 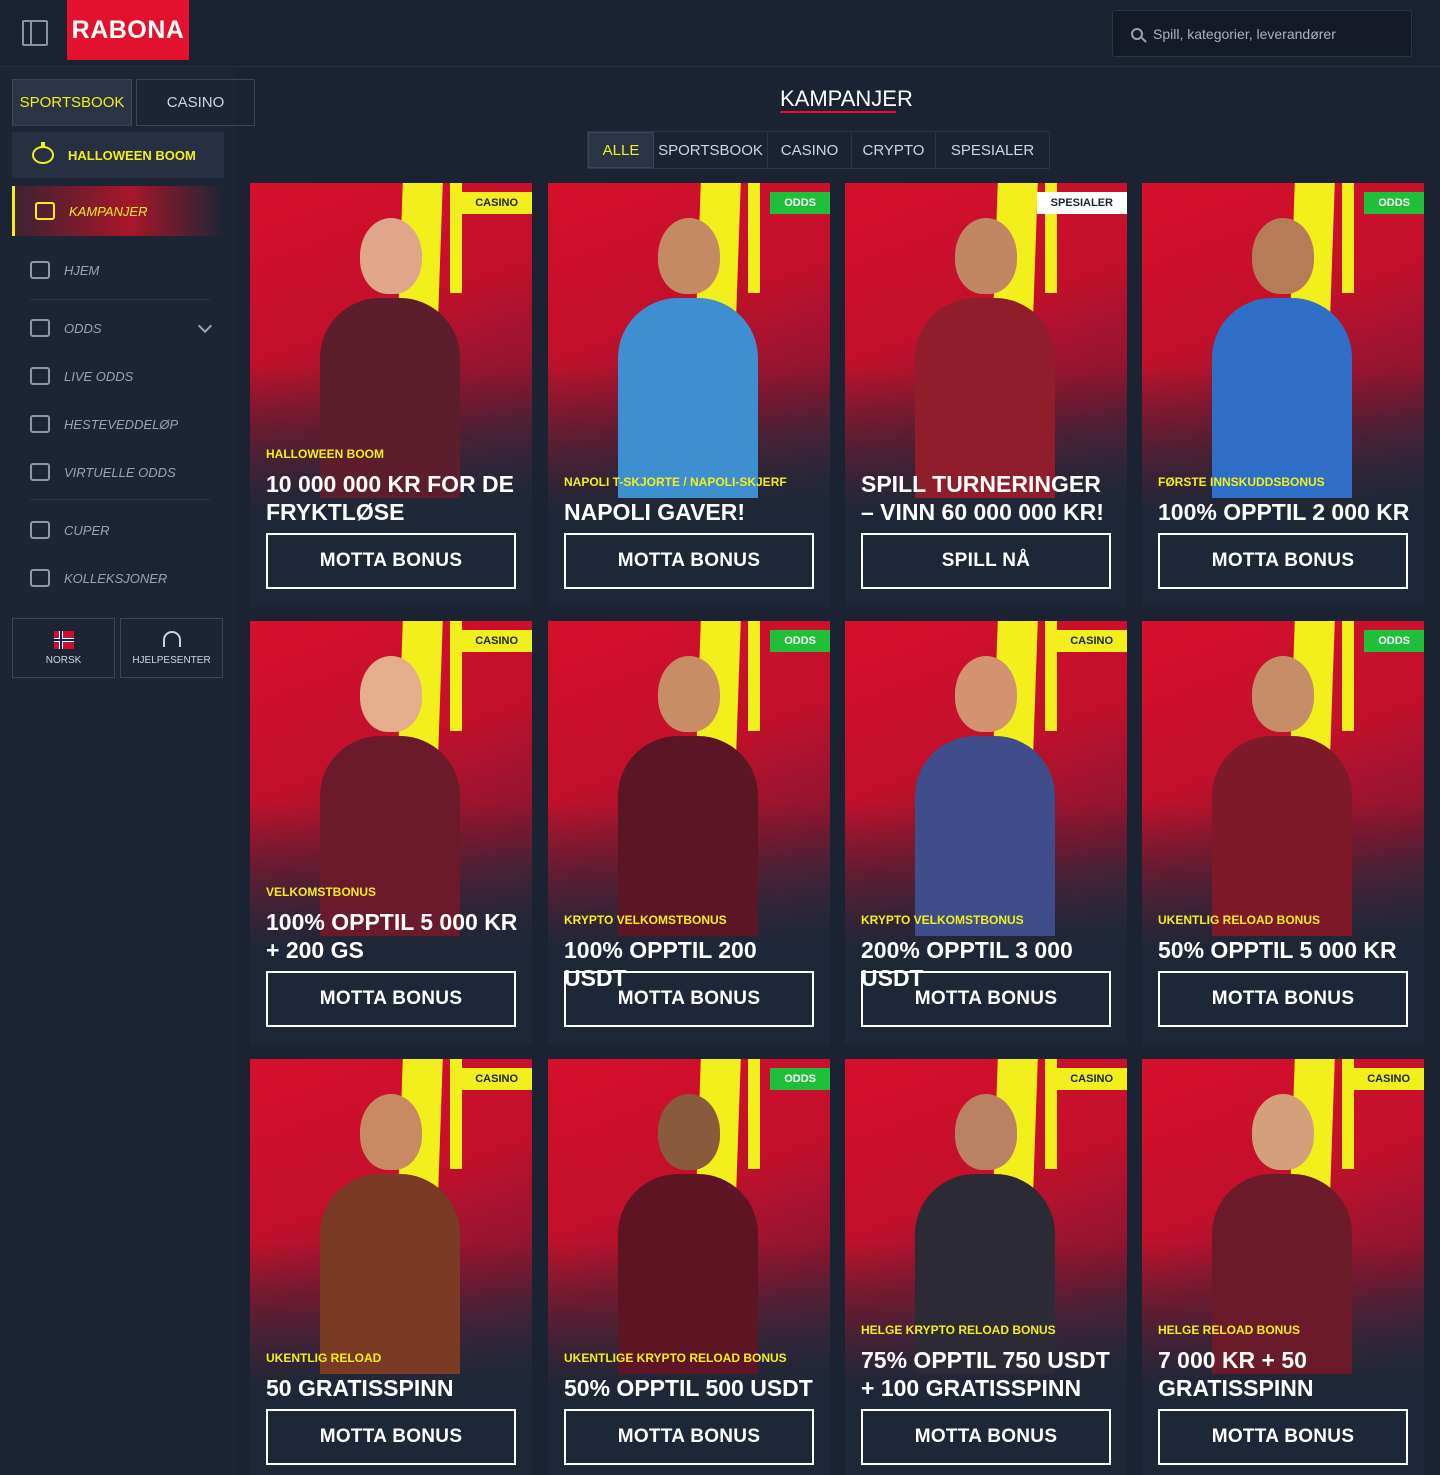 I want to click on football-icon, so click(x=40, y=328).